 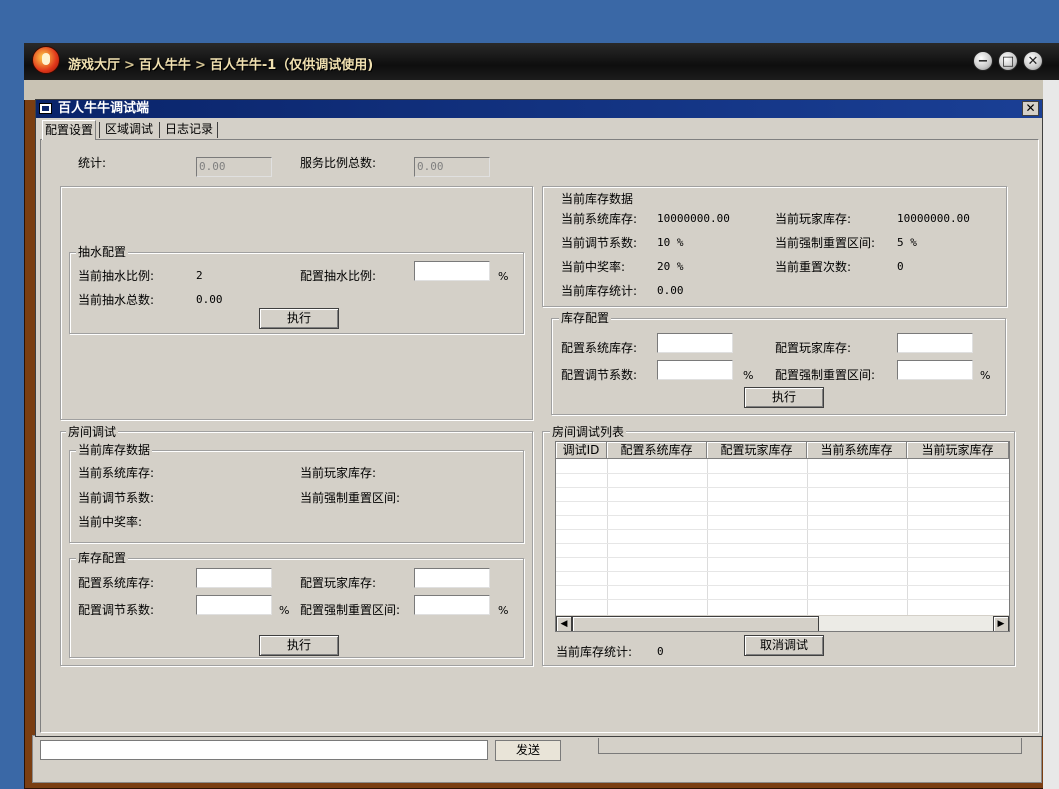 What do you see at coordinates (539, 109) in the screenshot?
I see `dialog-title: 百人牛牛调试端` at bounding box center [539, 109].